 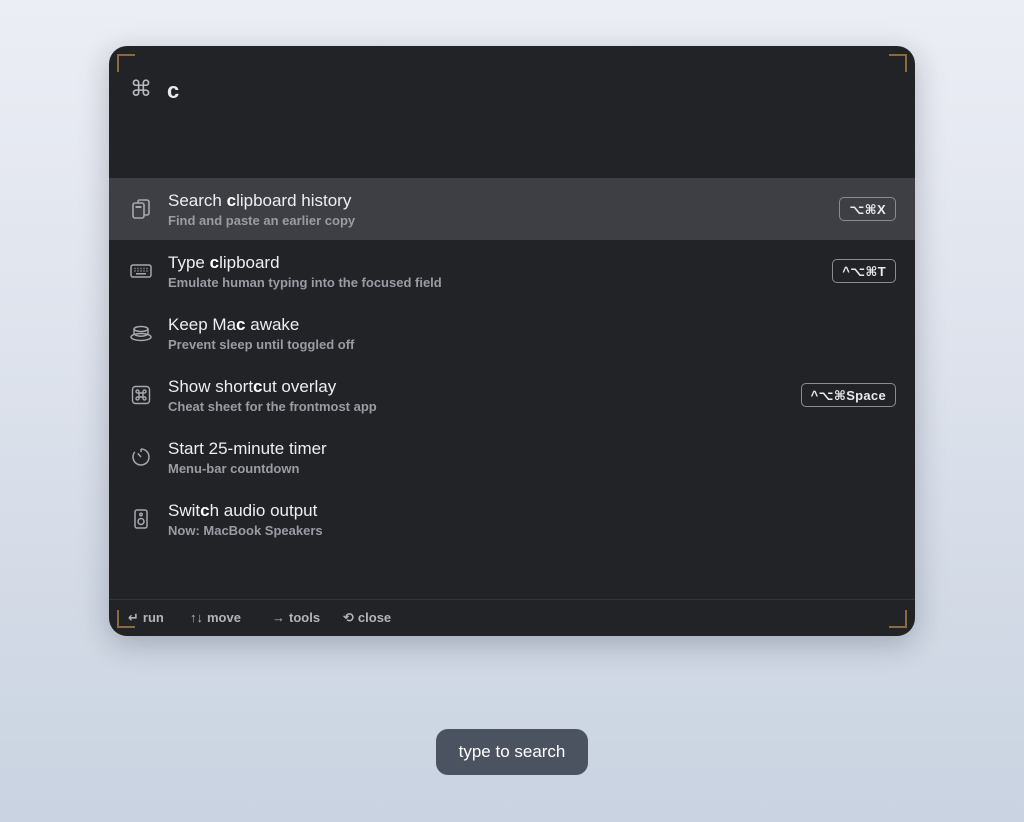 What do you see at coordinates (141, 333) in the screenshot?
I see `coffee-cup-icon` at bounding box center [141, 333].